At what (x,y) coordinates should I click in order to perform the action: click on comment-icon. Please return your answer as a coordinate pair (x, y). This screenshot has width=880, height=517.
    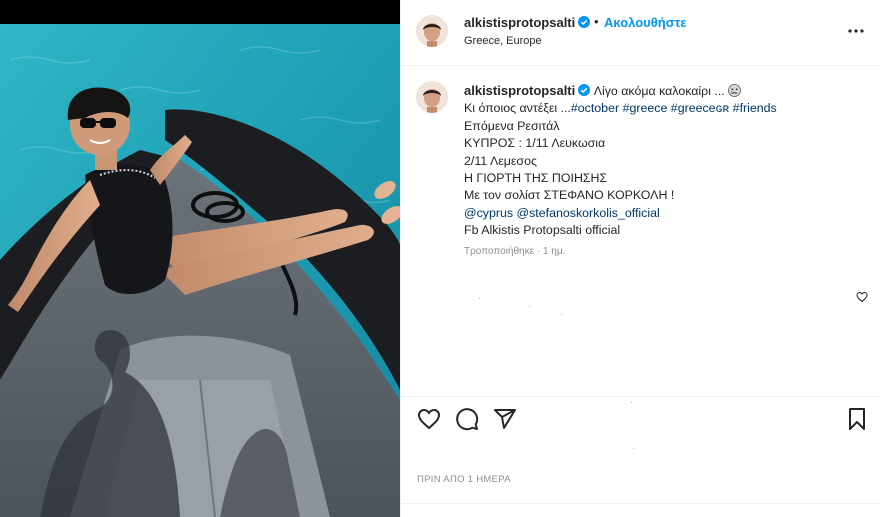
    Looking at the image, I should click on (467, 419).